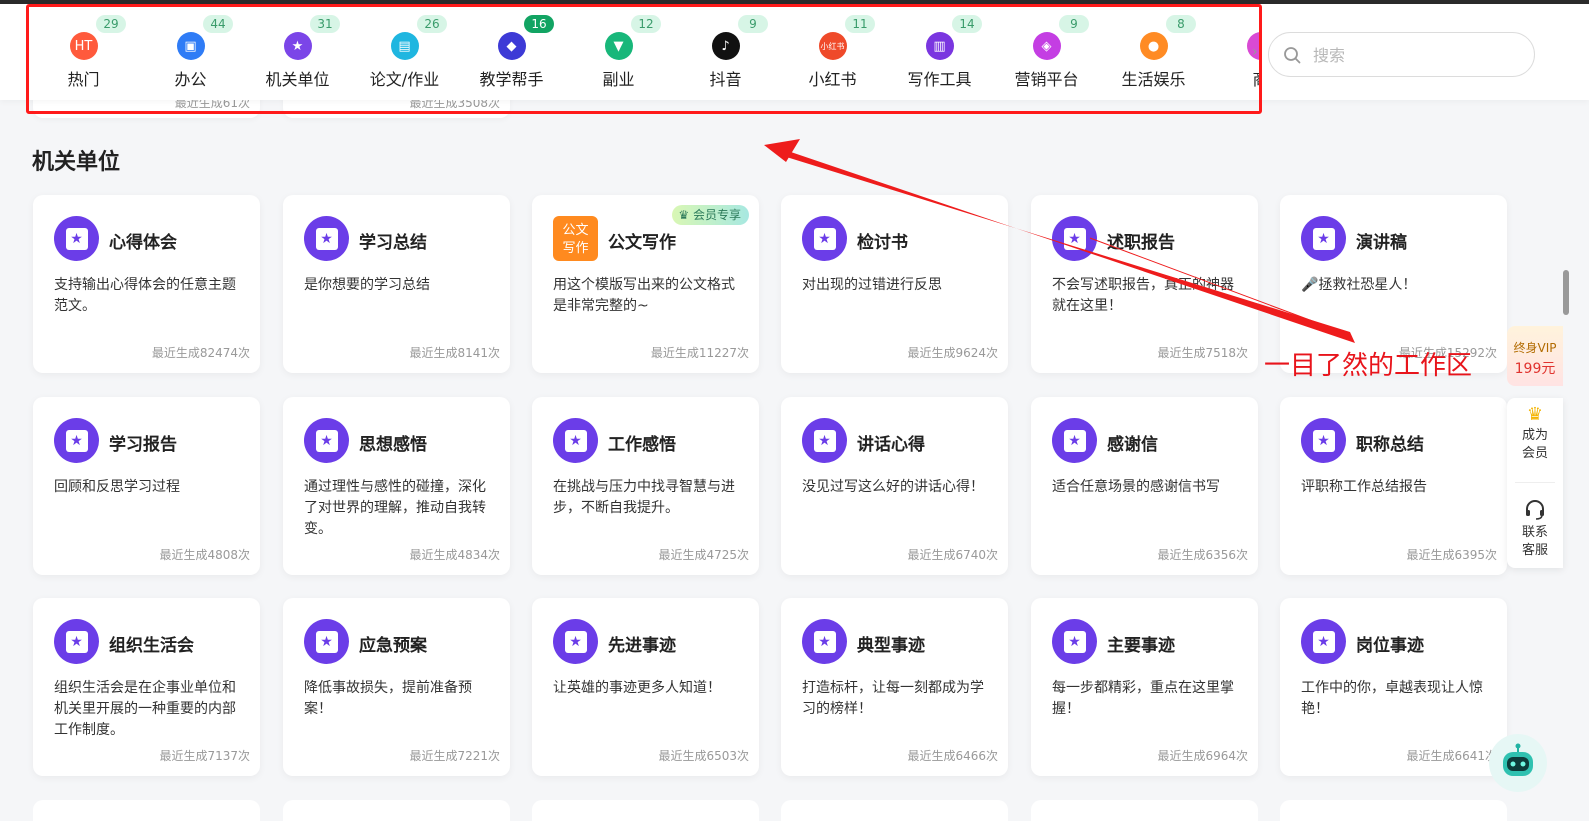 The width and height of the screenshot is (1589, 821). I want to click on ai-assistant-button, so click(1518, 763).